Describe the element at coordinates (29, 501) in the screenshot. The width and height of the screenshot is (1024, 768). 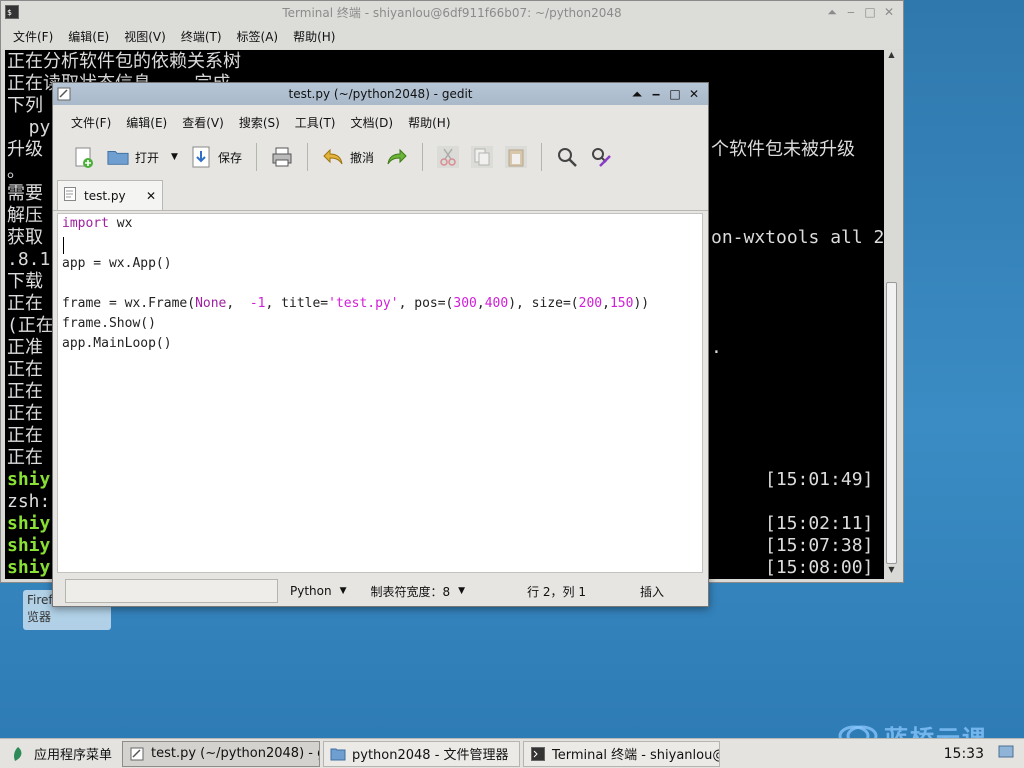
I see `terminal-line: zsh:` at that location.